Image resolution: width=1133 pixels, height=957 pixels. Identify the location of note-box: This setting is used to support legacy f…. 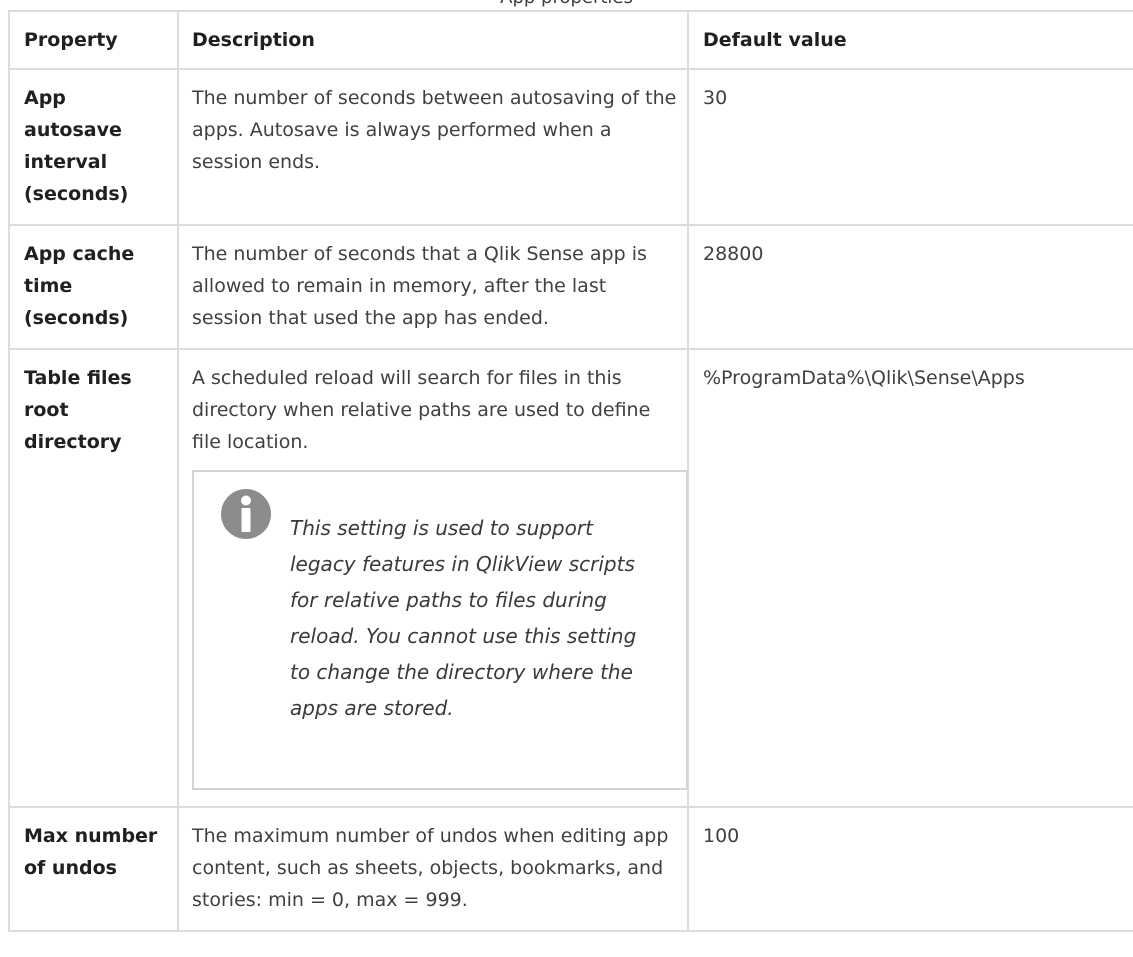
(440, 630).